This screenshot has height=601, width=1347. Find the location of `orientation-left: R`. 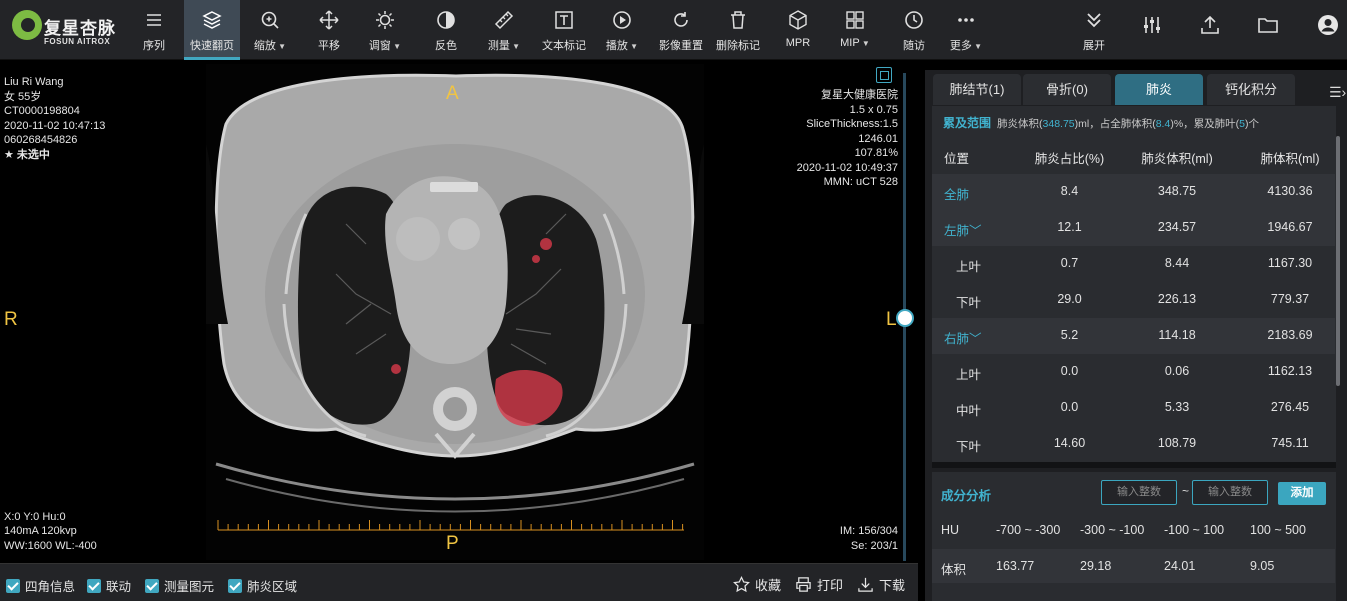

orientation-left: R is located at coordinates (11, 319).